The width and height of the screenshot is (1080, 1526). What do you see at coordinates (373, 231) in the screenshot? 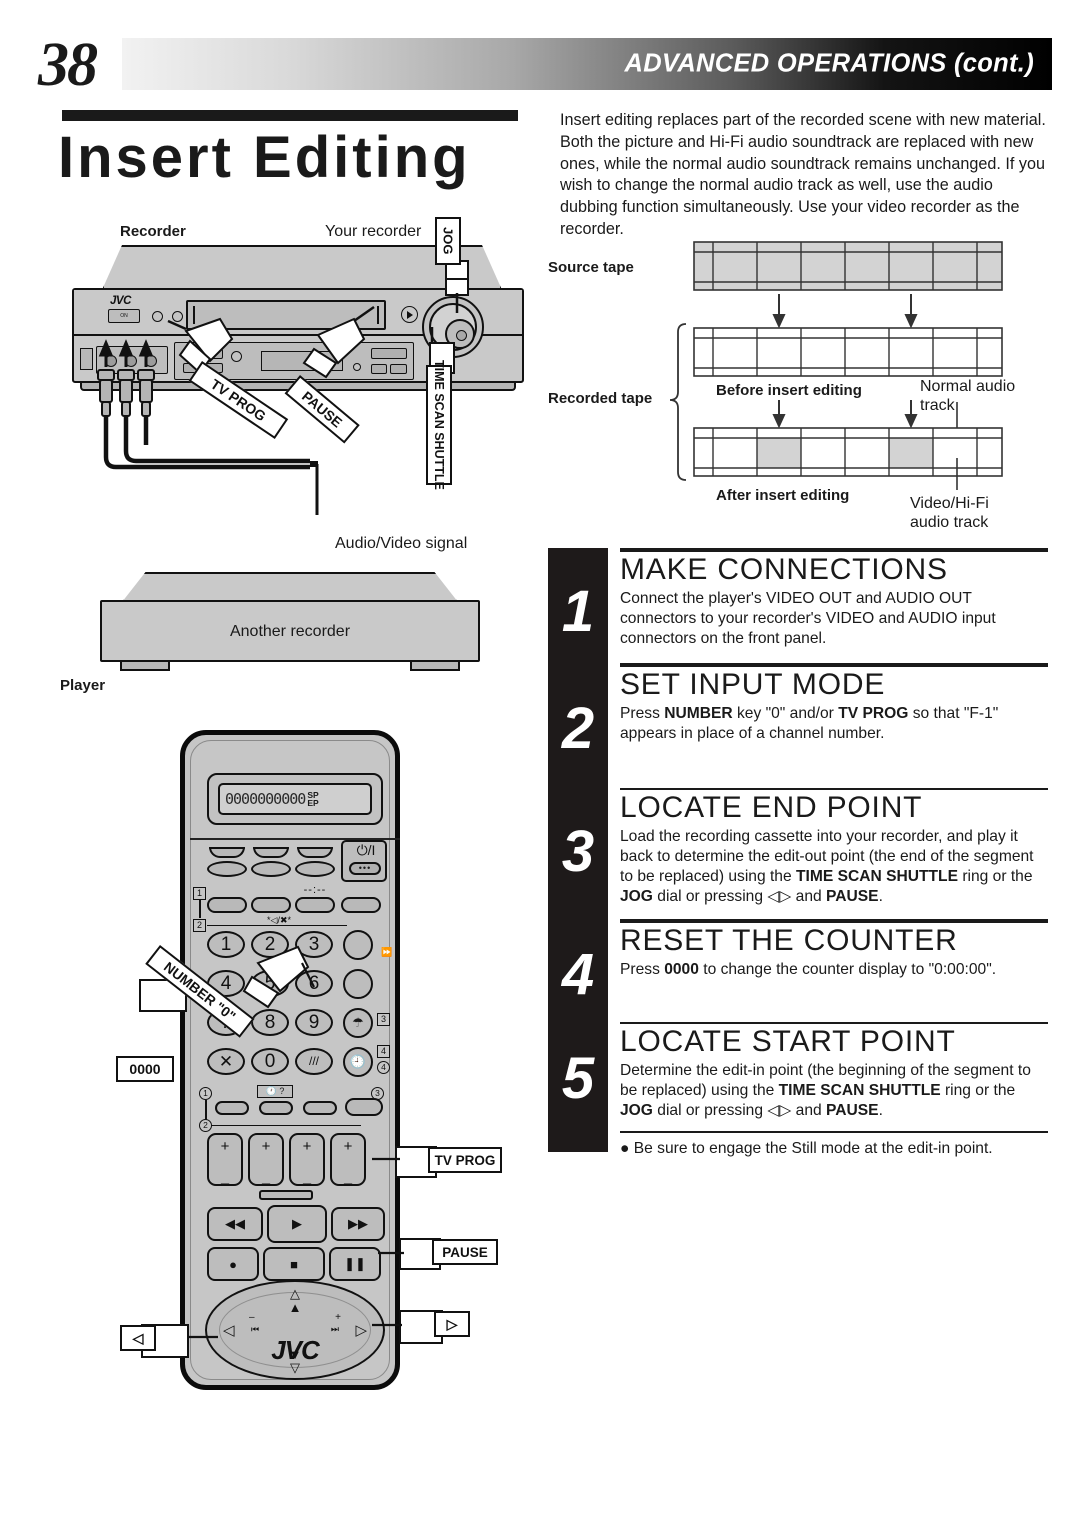
I see `label-your-recorder: Your recorder` at bounding box center [373, 231].